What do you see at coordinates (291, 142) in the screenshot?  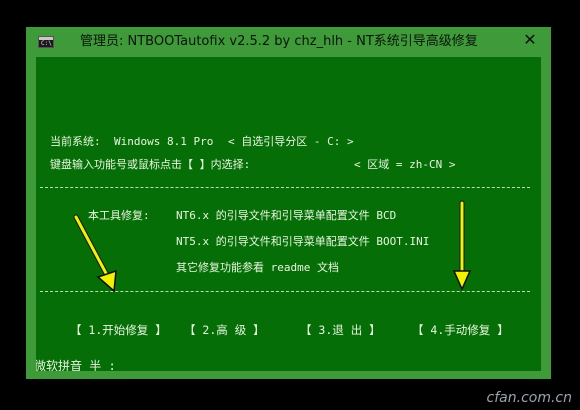 I see `self-select-partition-button: < 自选引导分区 - C: >` at bounding box center [291, 142].